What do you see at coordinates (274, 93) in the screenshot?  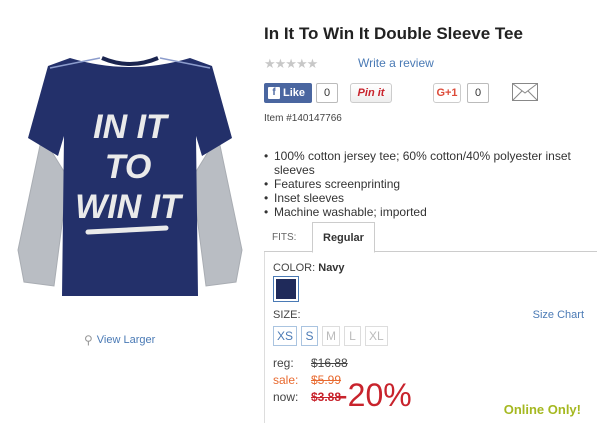 I see `facebook-icon: f` at bounding box center [274, 93].